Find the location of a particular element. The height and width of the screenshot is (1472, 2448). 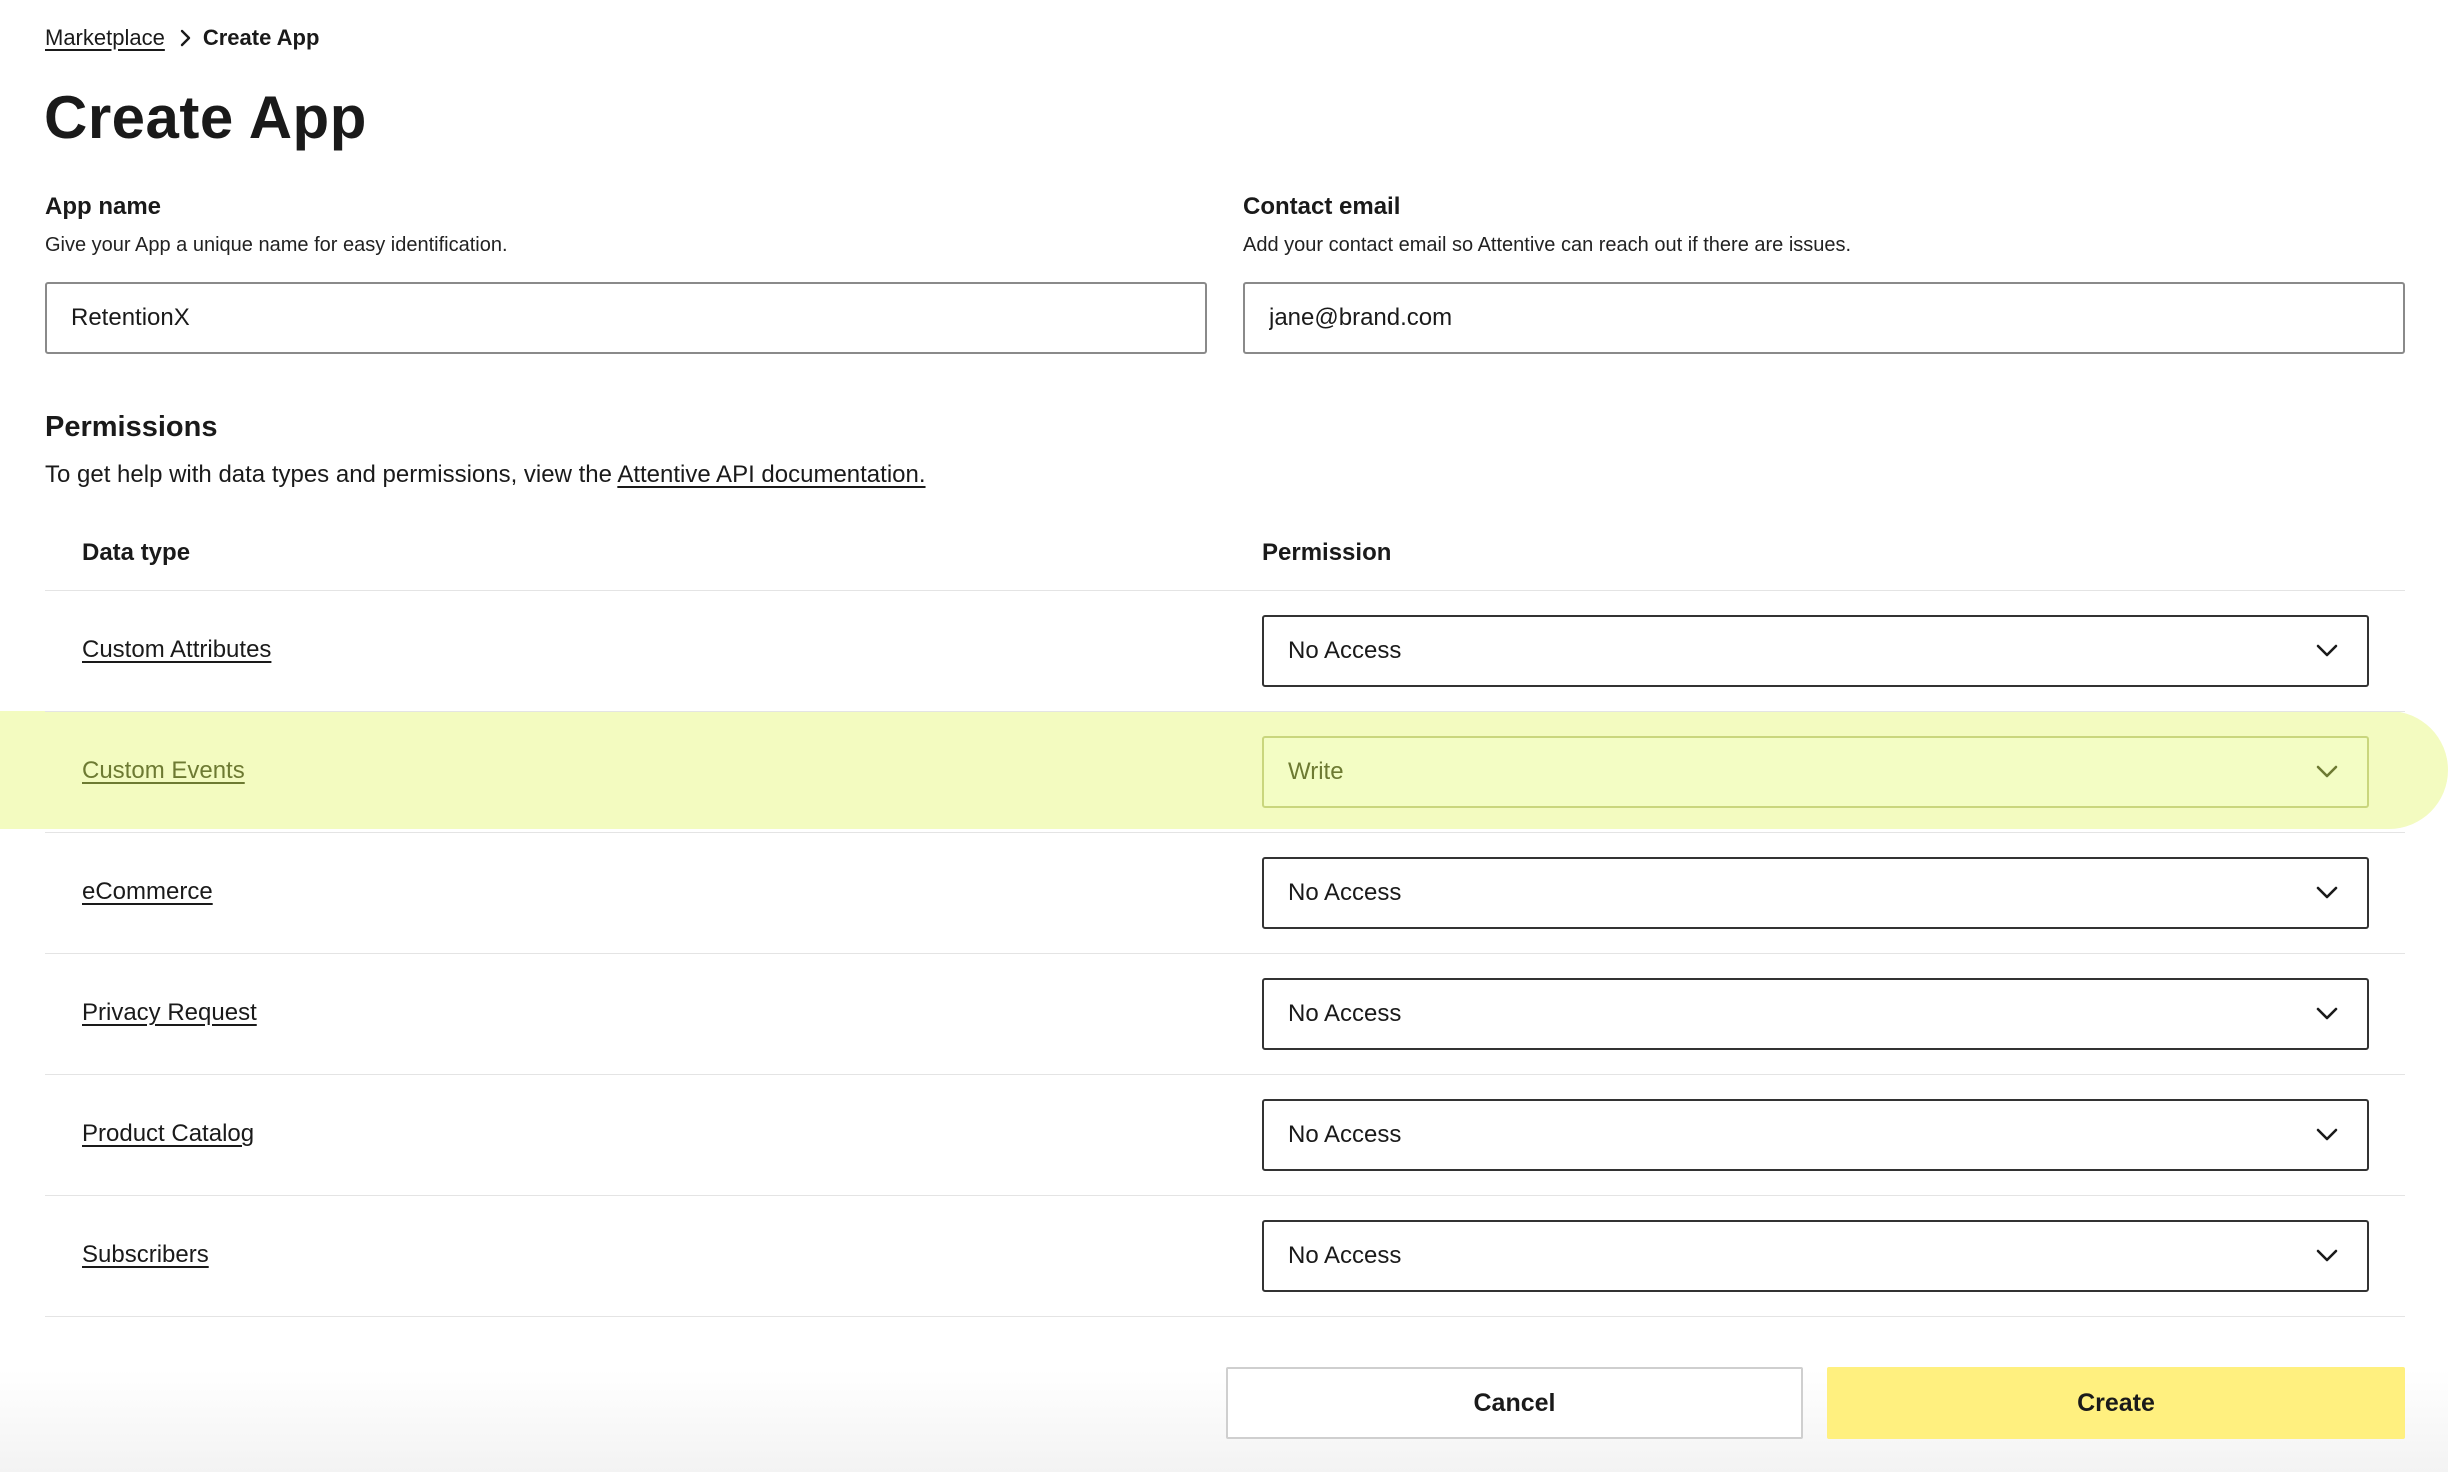

data-type-link: eCommerce is located at coordinates (147, 892).